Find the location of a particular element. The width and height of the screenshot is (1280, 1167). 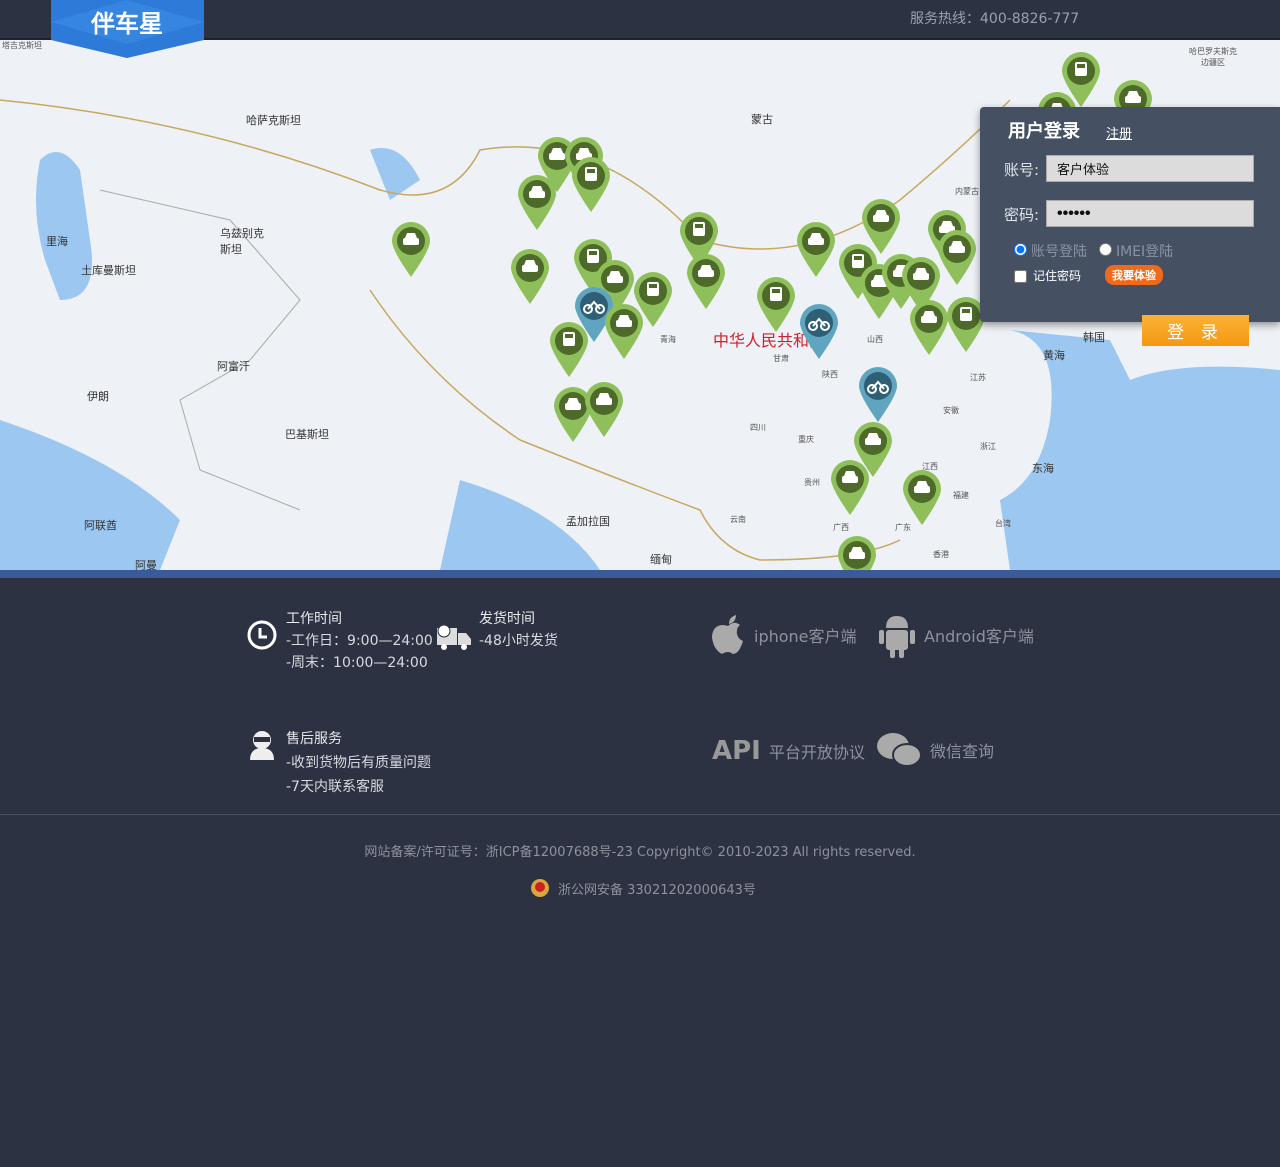

after-sales: 售后服务 -收到货物后有质量问题 -7天内联系客服 is located at coordinates (358, 763).